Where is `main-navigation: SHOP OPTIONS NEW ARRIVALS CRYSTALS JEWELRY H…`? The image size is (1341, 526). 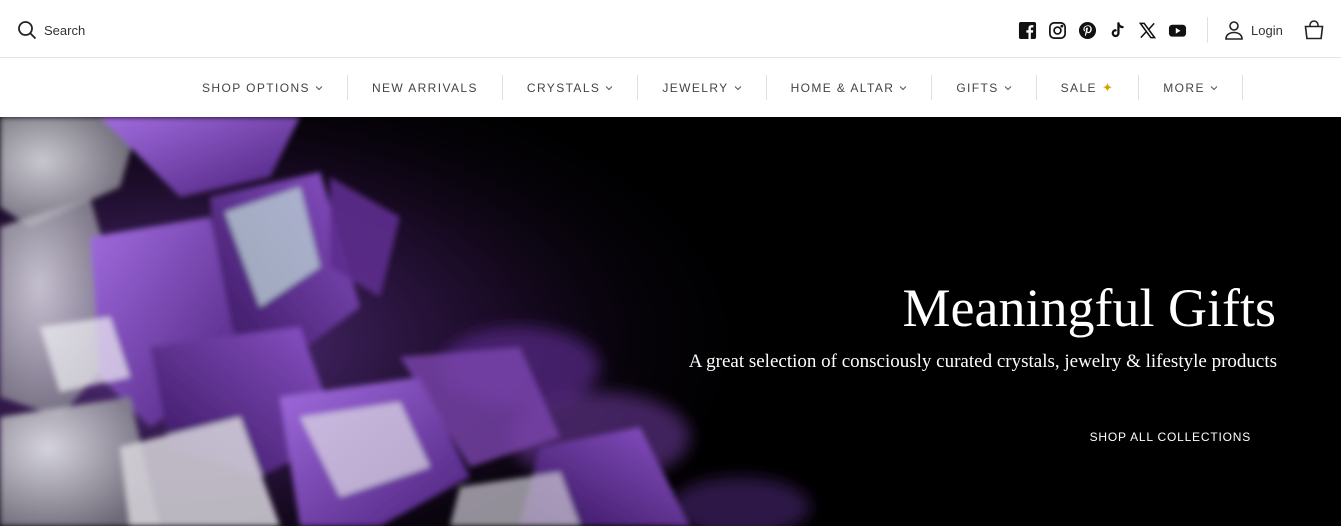
main-navigation: SHOP OPTIONS NEW ARRIVALS CRYSTALS JEWELRY H… is located at coordinates (670, 87).